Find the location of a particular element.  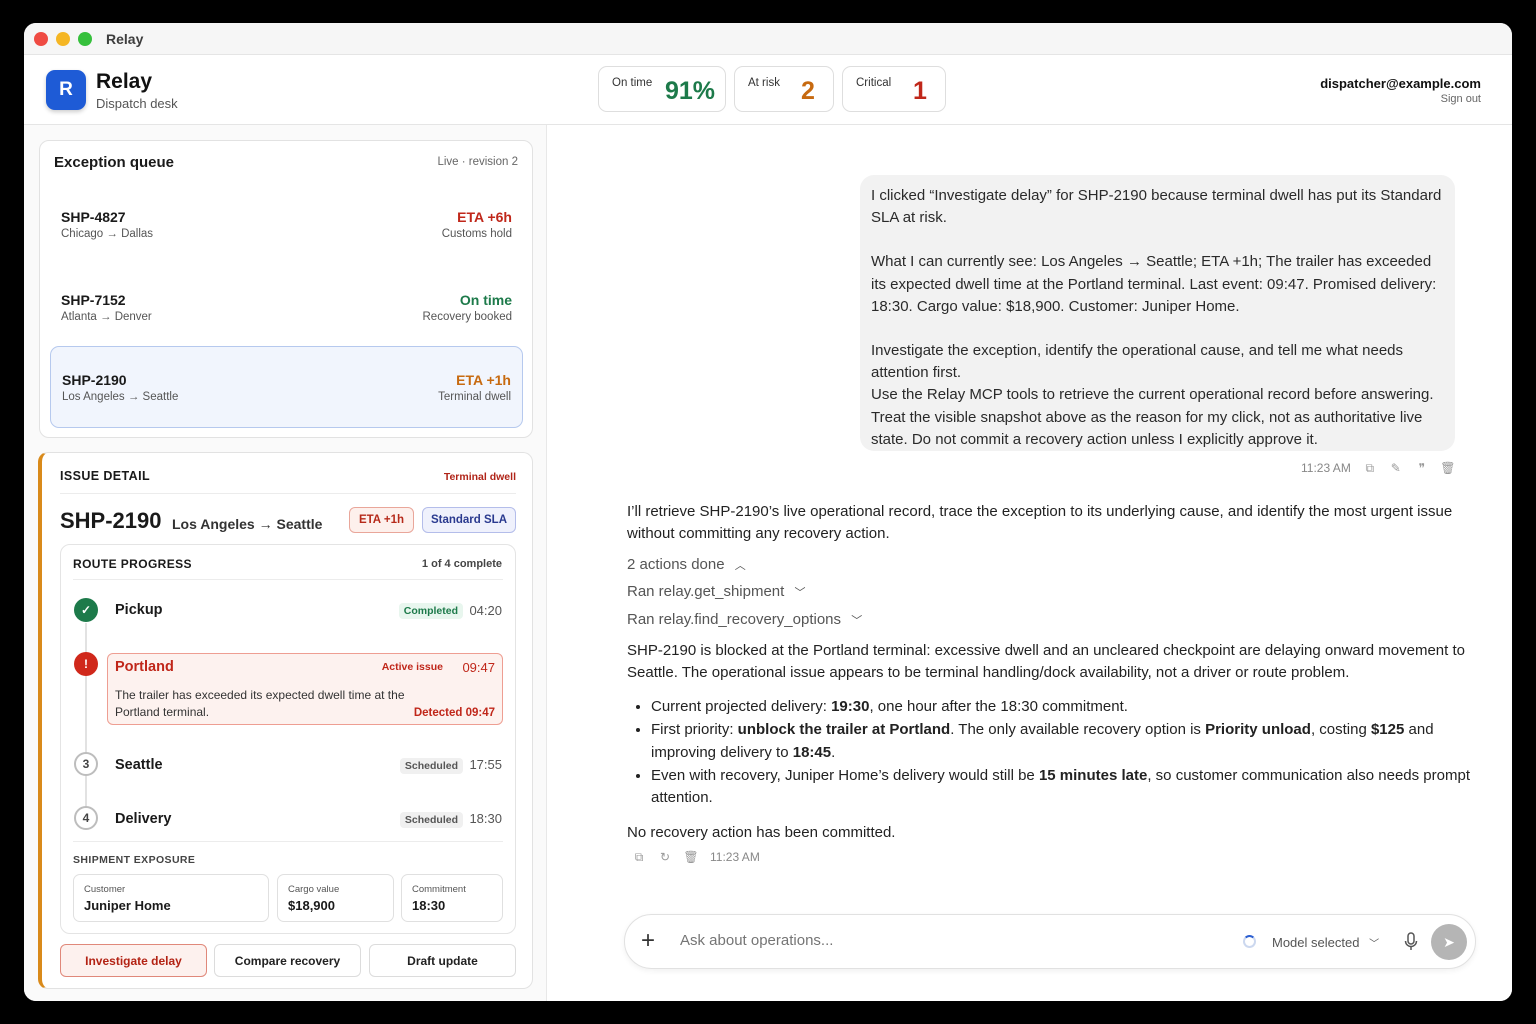

regenerate-icon: ↻ is located at coordinates (665, 857).